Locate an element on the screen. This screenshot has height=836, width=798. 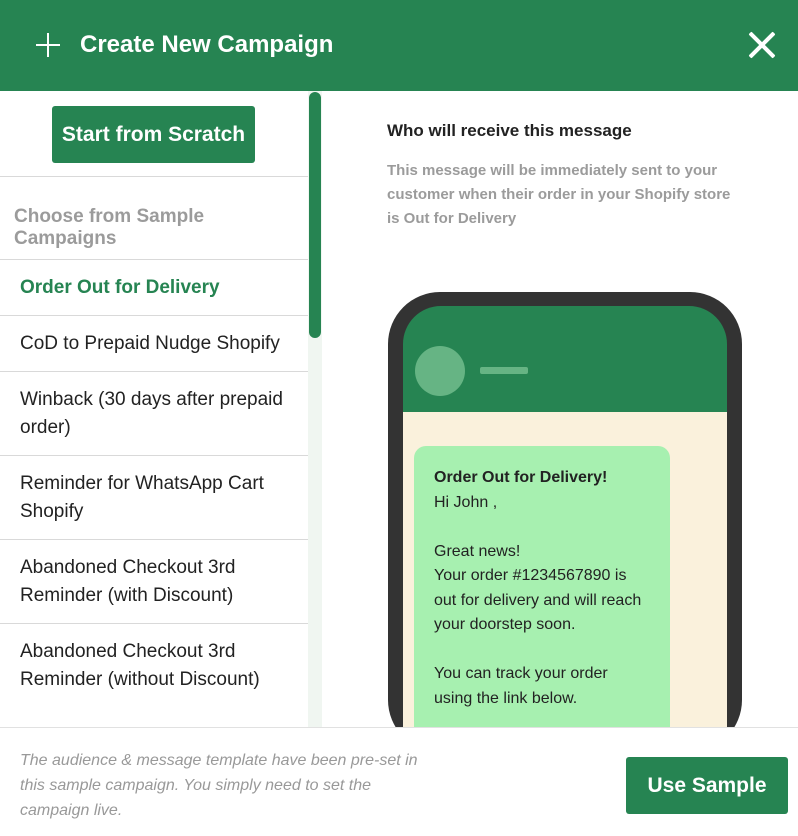
avatar is located at coordinates (440, 371).